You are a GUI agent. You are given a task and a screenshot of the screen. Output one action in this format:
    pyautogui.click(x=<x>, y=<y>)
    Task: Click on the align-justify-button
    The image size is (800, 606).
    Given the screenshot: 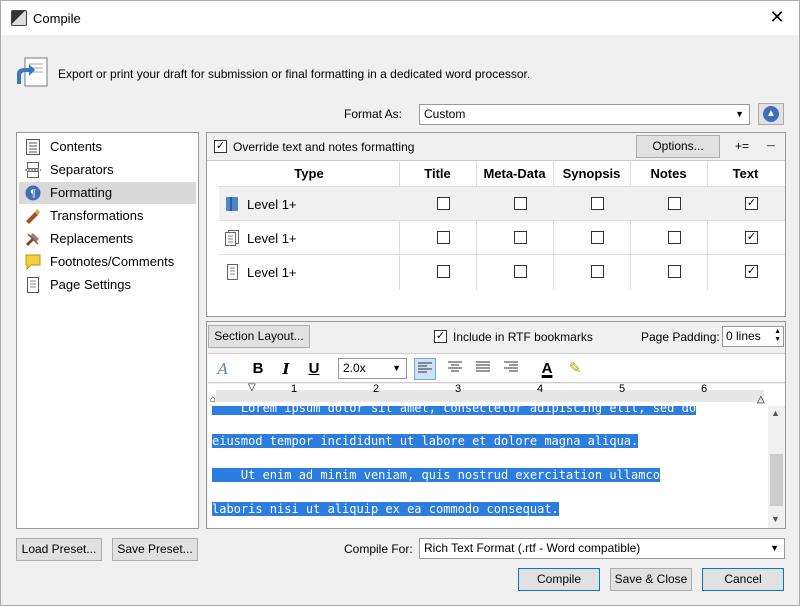 What is the action you would take?
    pyautogui.click(x=483, y=369)
    